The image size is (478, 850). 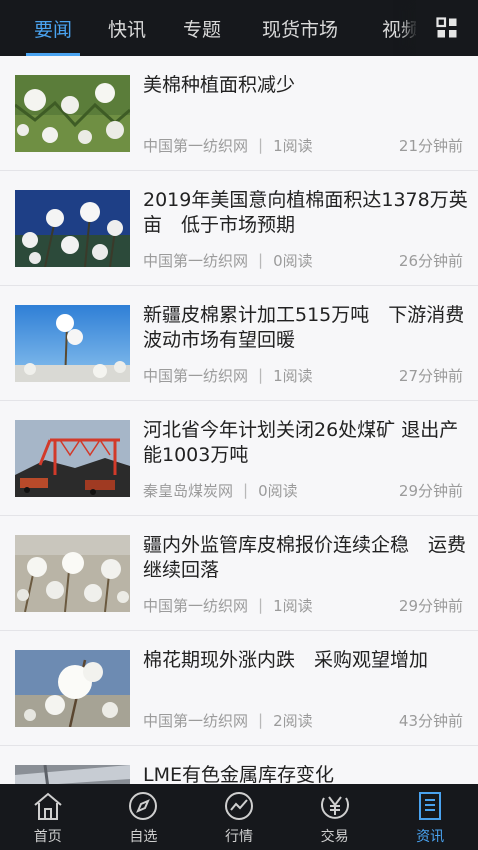 I want to click on home-icon, so click(x=48, y=806).